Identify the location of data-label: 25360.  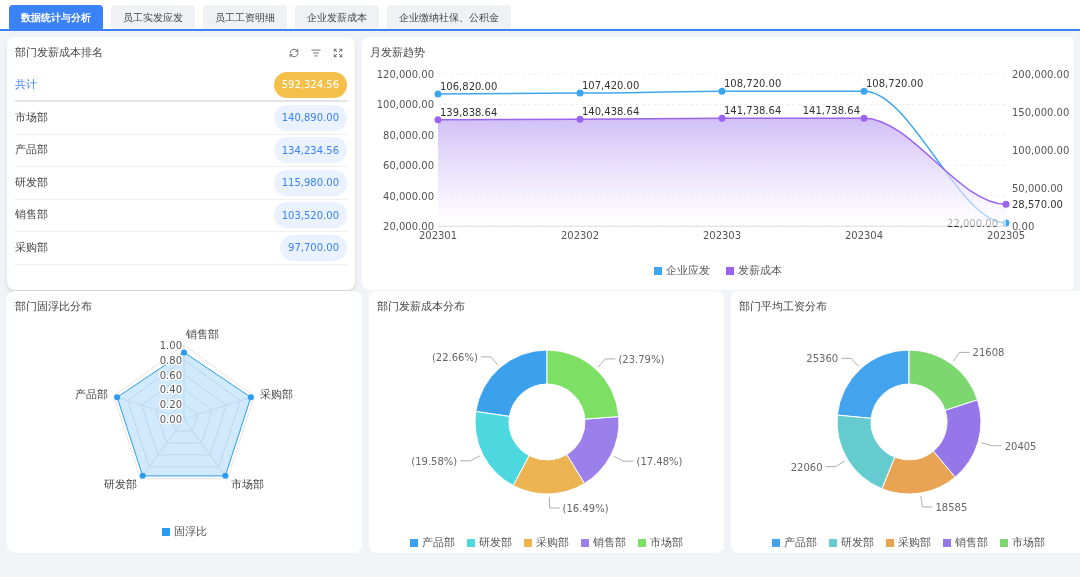
(822, 358).